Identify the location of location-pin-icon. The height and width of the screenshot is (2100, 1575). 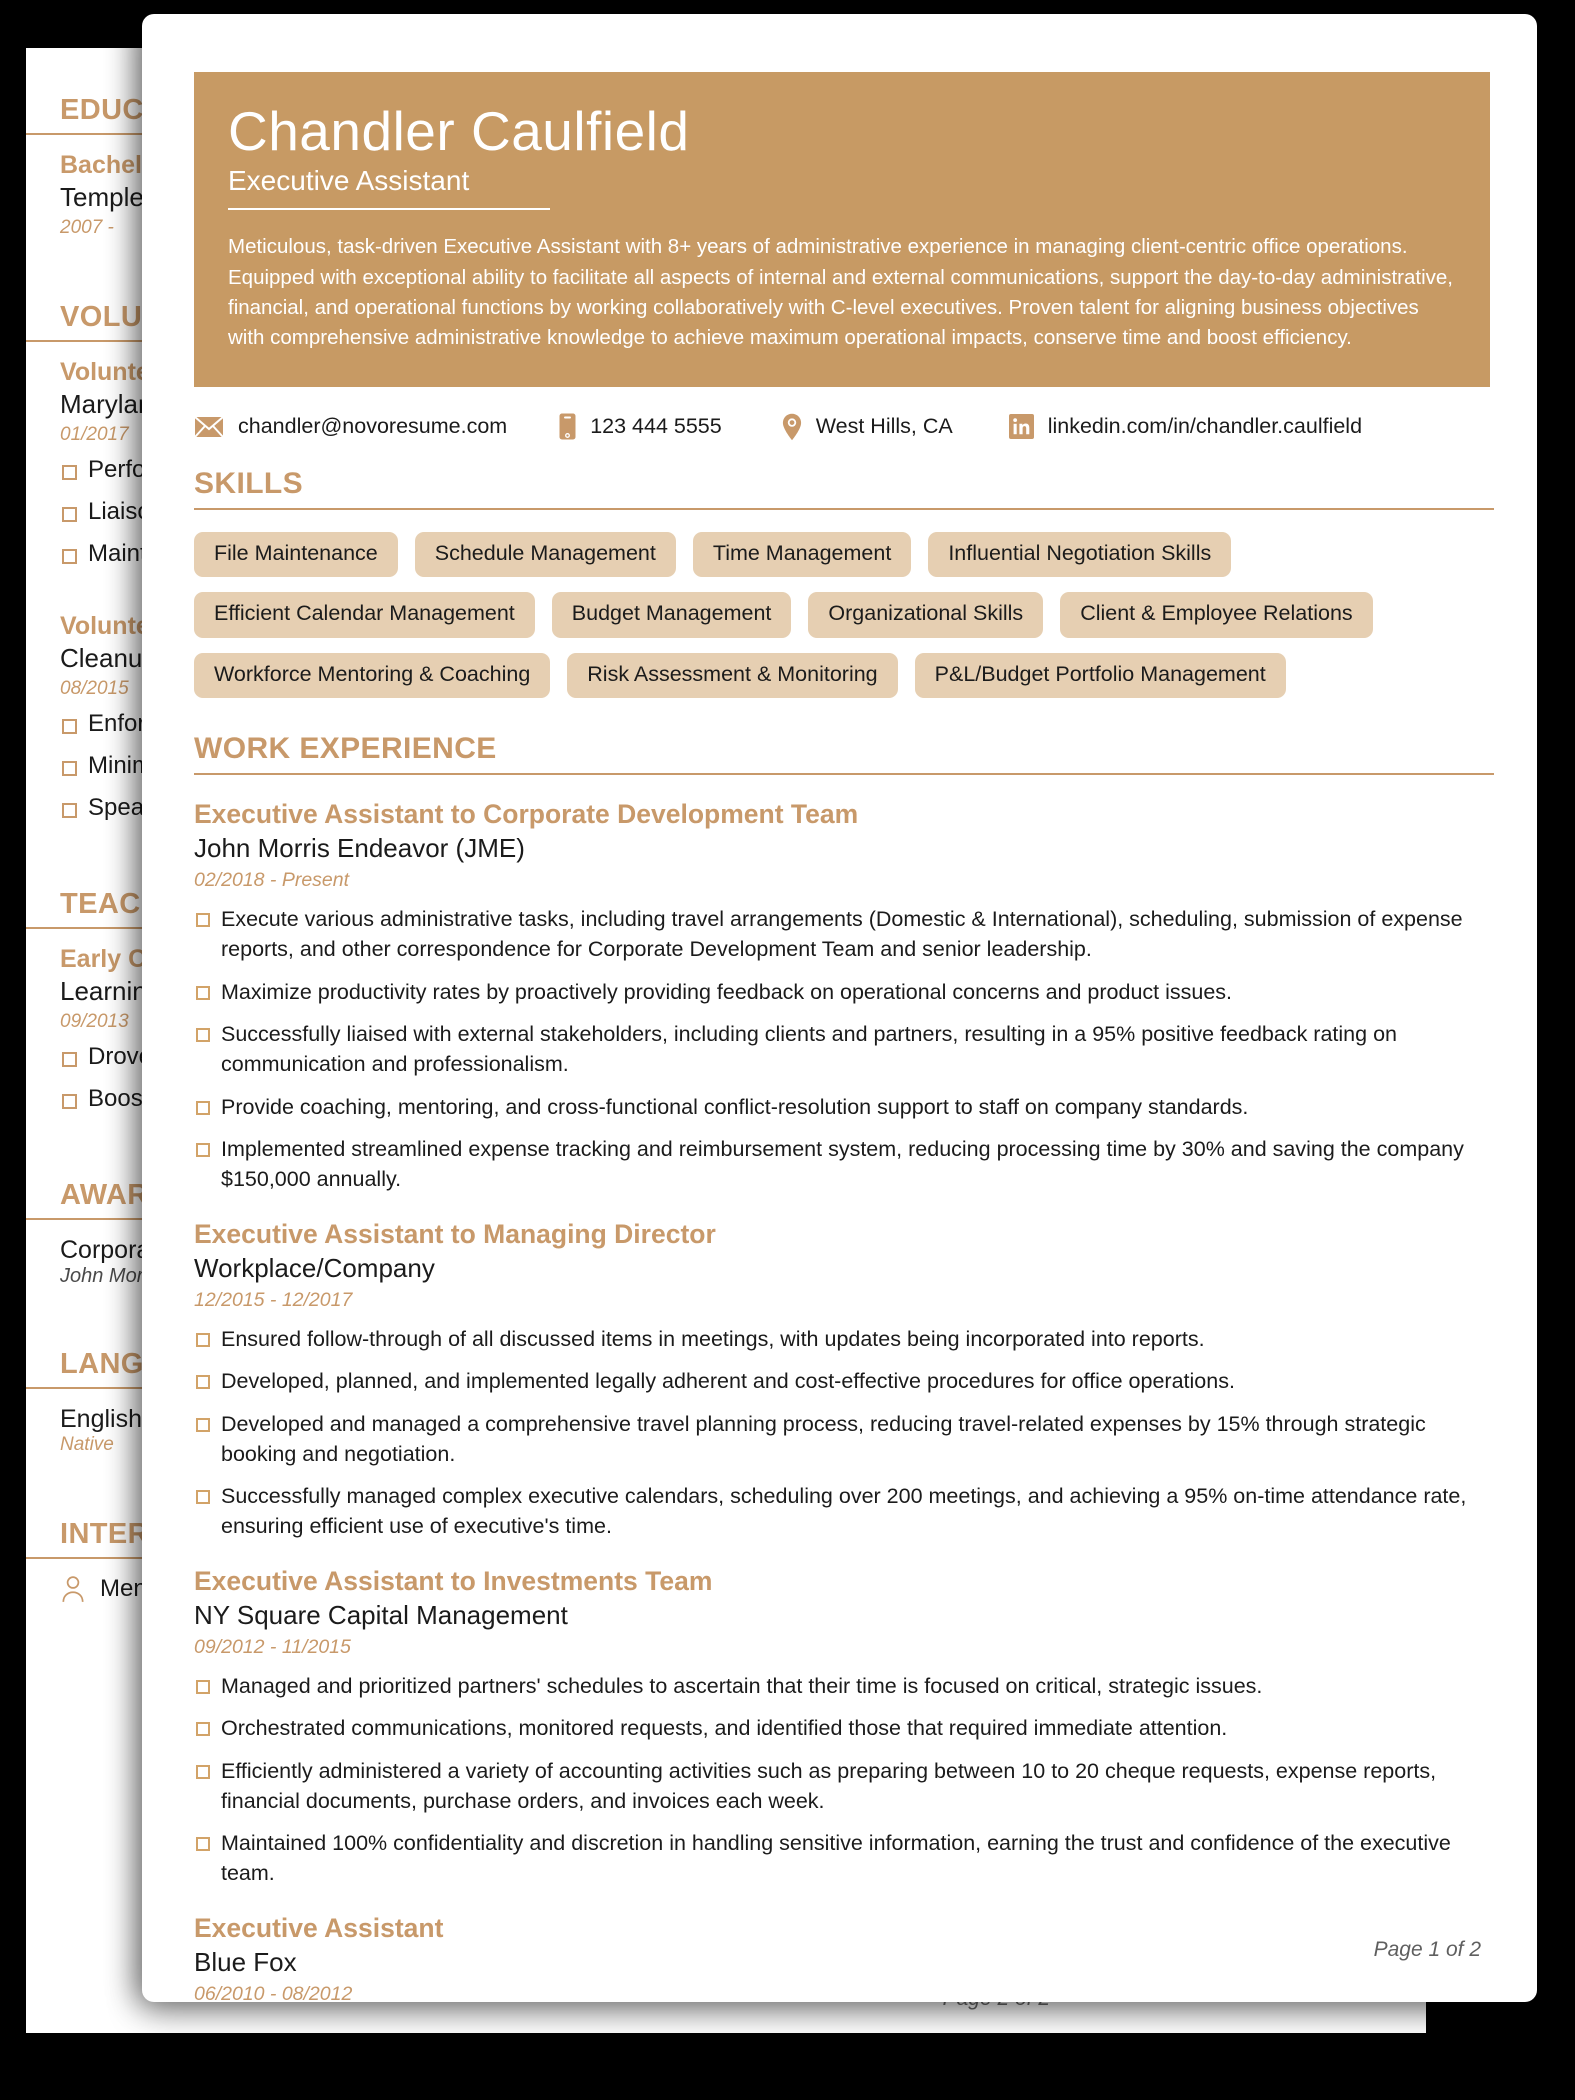
(791, 427).